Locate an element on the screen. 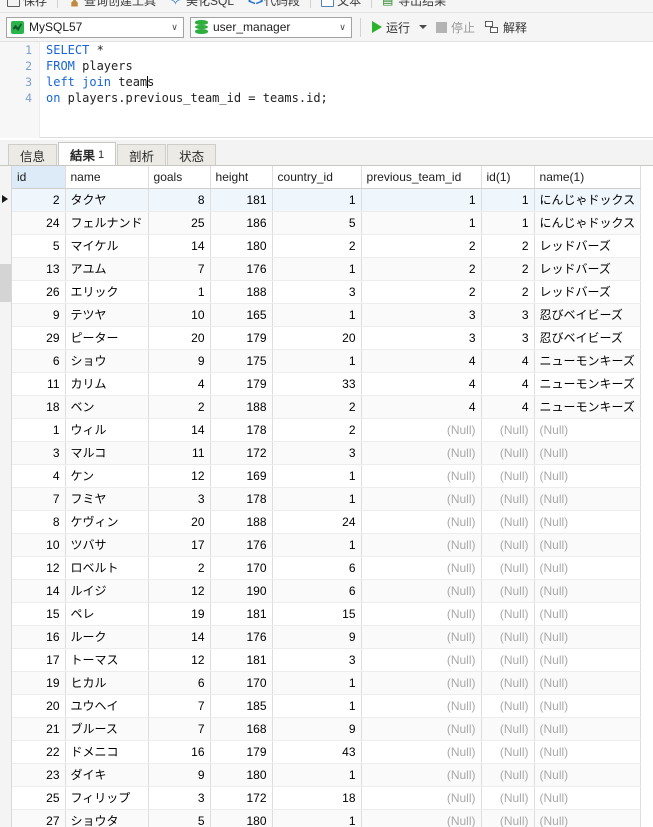  cell-height: 175 is located at coordinates (241, 361).